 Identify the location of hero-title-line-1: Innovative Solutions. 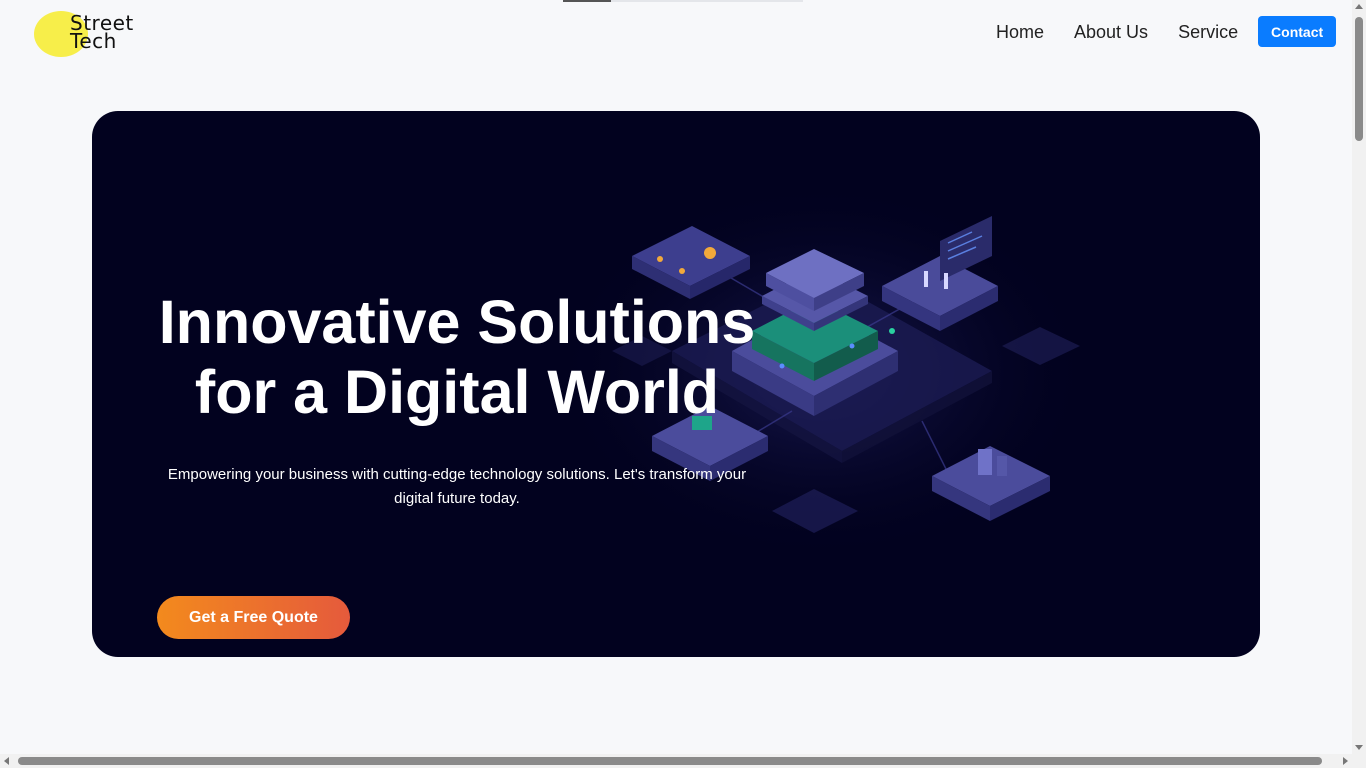
(457, 322).